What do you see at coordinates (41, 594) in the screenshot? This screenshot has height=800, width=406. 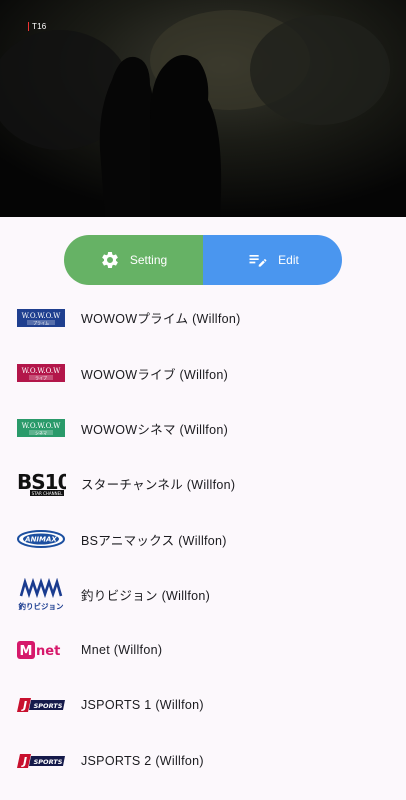 I see `tsuri-vision-logo: 釣りビジョン` at bounding box center [41, 594].